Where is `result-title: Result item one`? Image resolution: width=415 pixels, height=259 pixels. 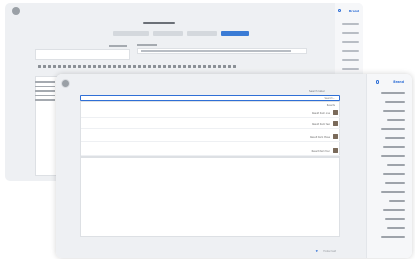
result-title: Result item one is located at coordinates (320, 113).